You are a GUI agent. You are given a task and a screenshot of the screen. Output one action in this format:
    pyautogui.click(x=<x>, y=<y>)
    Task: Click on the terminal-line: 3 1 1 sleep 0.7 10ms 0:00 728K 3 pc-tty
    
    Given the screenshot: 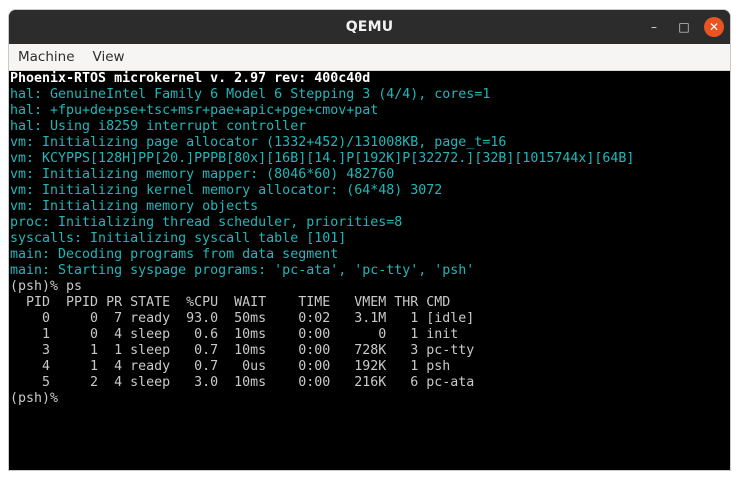 What is the action you would take?
    pyautogui.click(x=242, y=350)
    